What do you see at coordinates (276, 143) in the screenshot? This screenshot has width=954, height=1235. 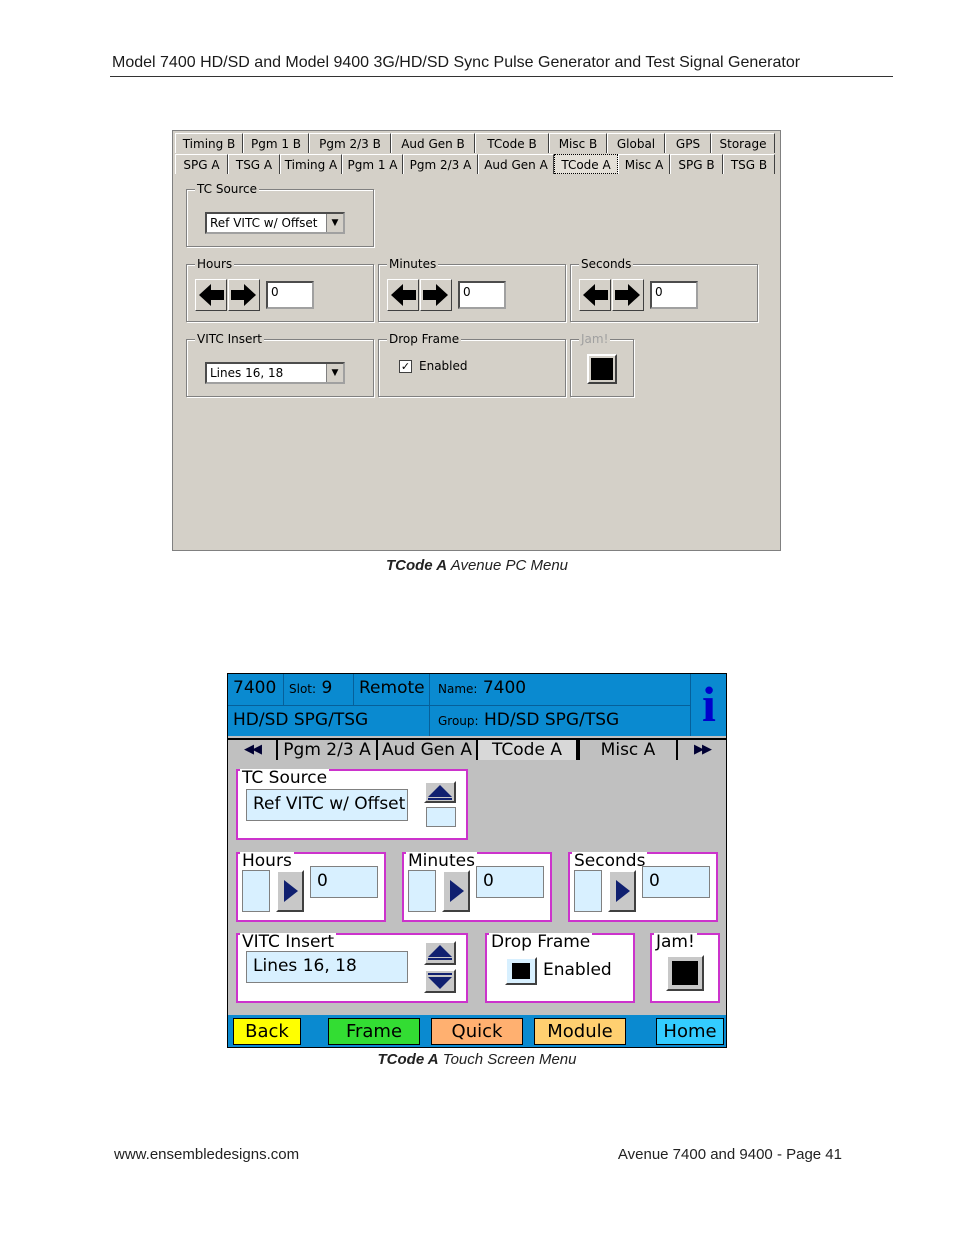 I see `tab-pgm1-b: Pgm 1 B` at bounding box center [276, 143].